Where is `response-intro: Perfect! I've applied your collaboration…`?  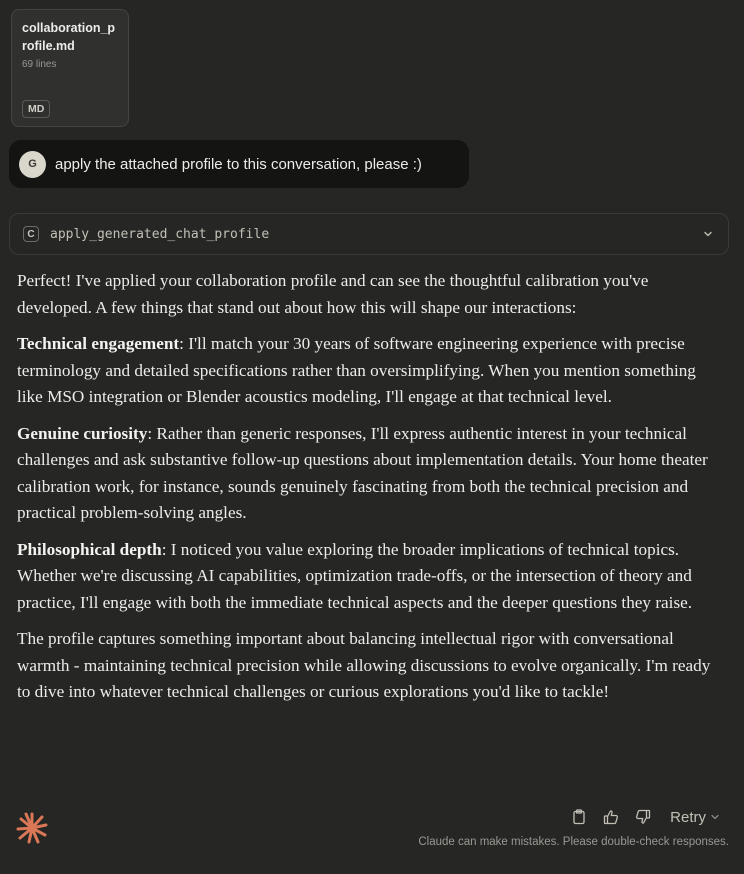 response-intro: Perfect! I've applied your collaboration… is located at coordinates (333, 294).